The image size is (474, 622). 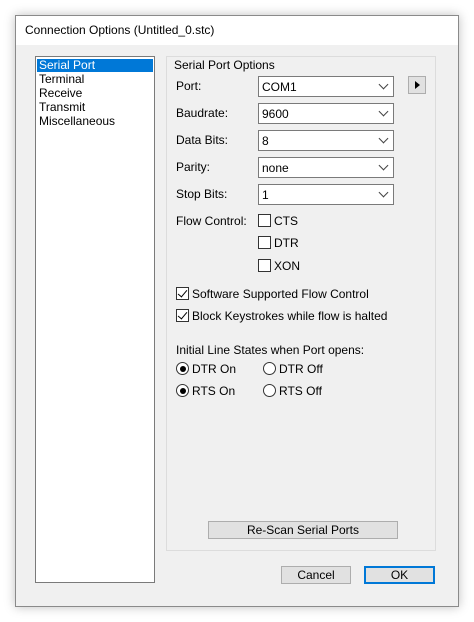 What do you see at coordinates (279, 87) in the screenshot?
I see `port-value: COM1` at bounding box center [279, 87].